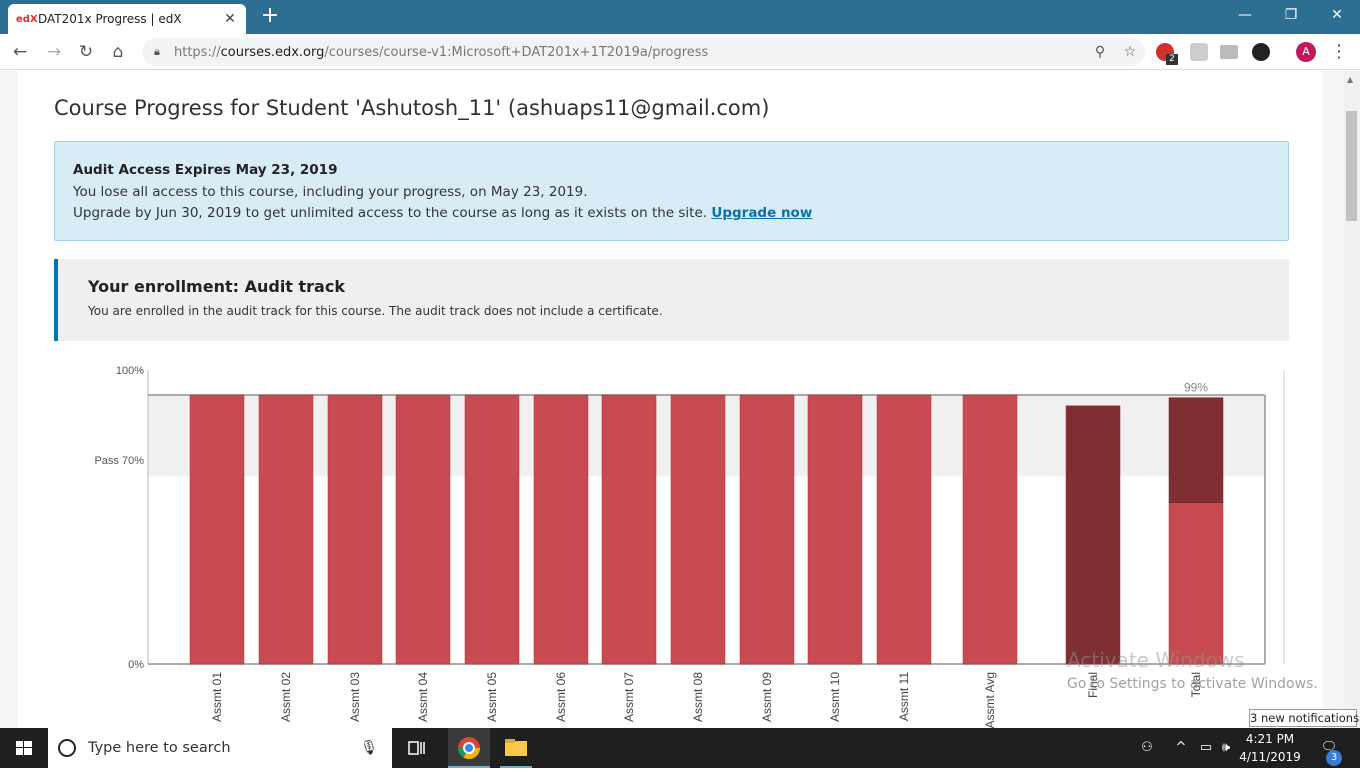  I want to click on x-tick-label: Assmt 10, so click(835, 697).